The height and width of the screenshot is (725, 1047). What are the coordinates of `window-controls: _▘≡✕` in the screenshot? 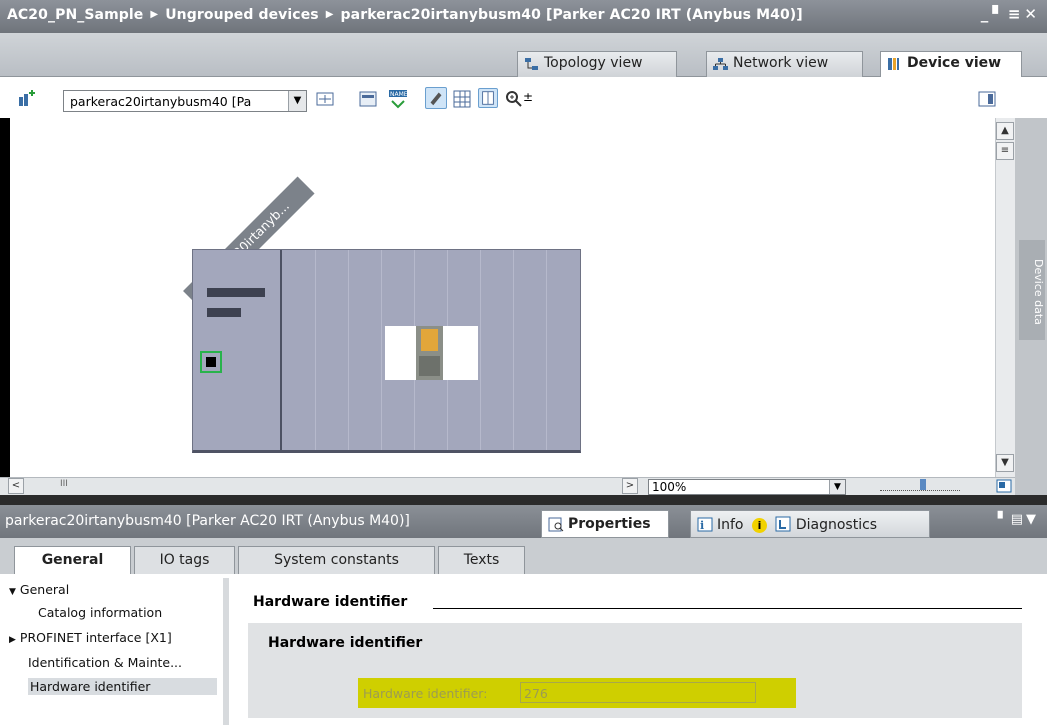 It's located at (1011, 14).